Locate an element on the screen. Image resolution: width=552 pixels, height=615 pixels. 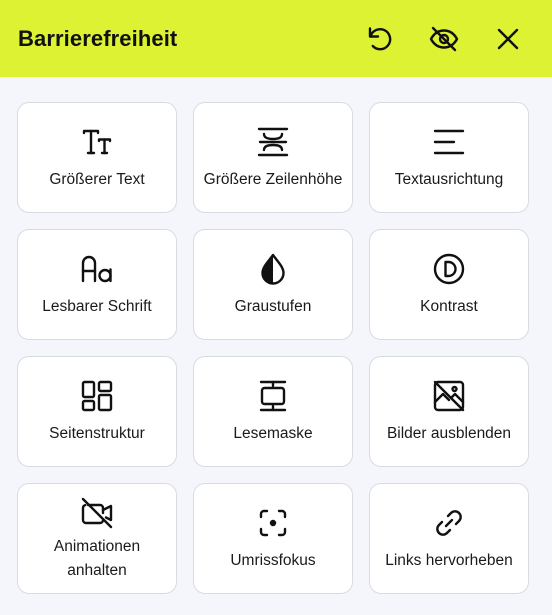
text-size-icon is located at coordinates (97, 141).